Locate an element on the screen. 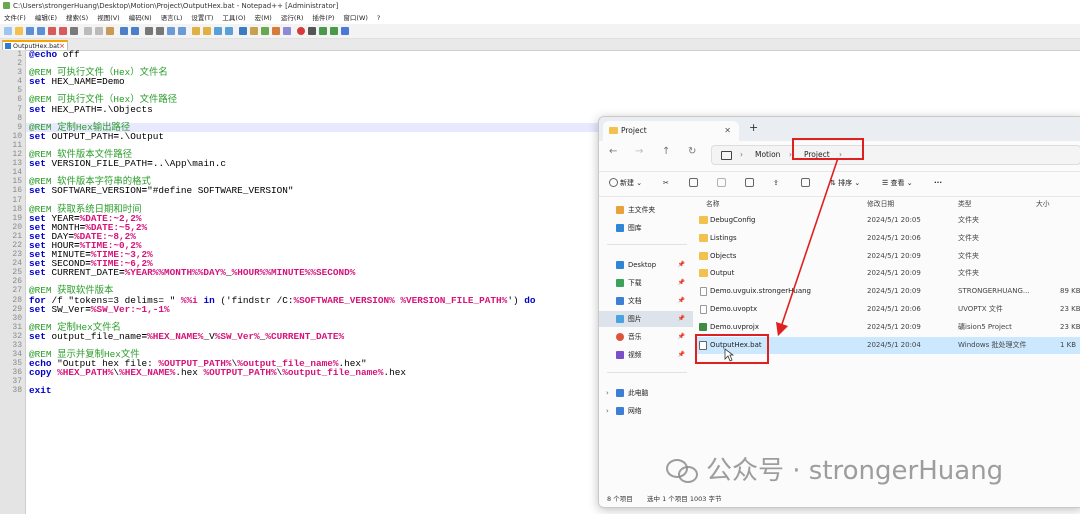 The image size is (1080, 514). menu-encoding: 编码(N) is located at coordinates (140, 18).